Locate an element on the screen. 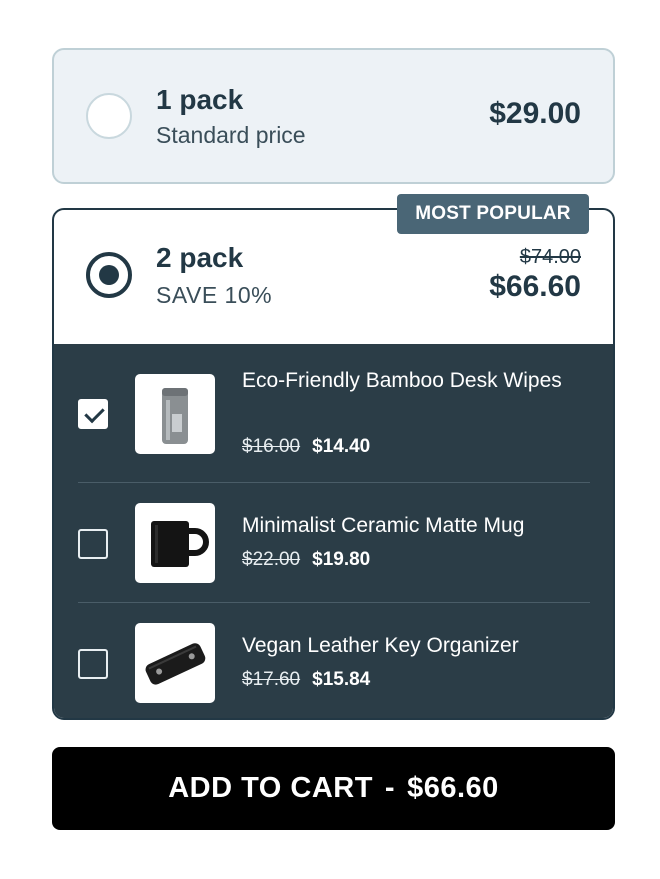 Image resolution: width=660 pixels, height=879 pixels. key-organizer-icon is located at coordinates (175, 663).